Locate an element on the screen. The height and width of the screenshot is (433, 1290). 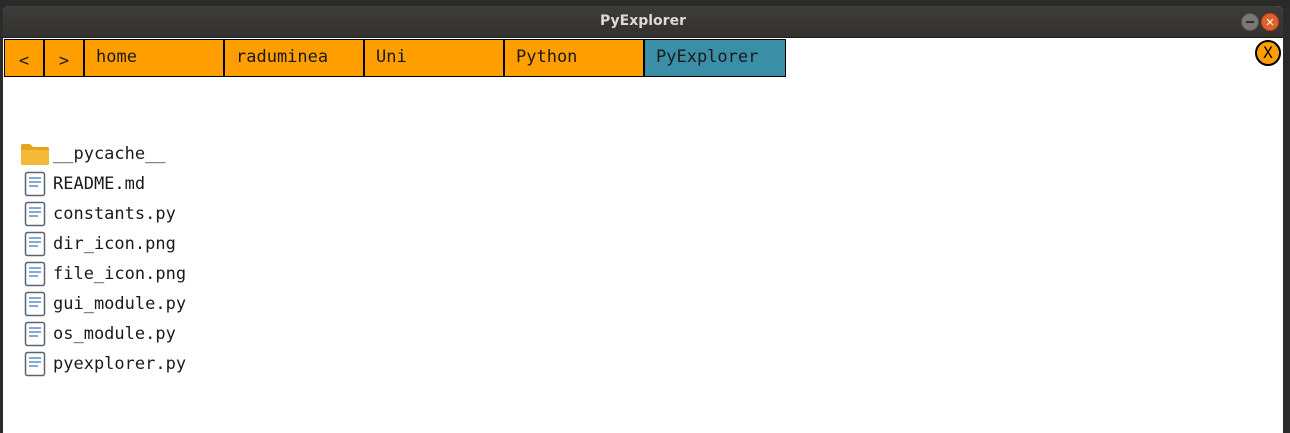
list-item: dir_icon.png is located at coordinates (102, 244).